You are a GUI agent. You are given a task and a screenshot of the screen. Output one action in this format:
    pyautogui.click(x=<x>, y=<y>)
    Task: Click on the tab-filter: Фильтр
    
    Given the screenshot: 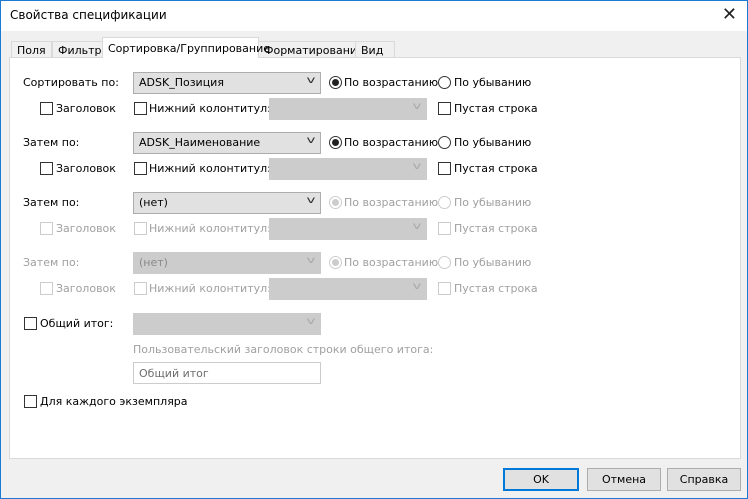 What is the action you would take?
    pyautogui.click(x=80, y=49)
    